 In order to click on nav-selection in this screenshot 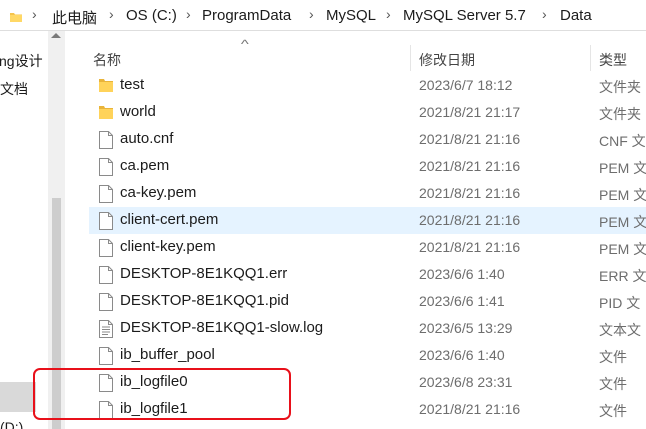, I will do `click(18, 397)`.